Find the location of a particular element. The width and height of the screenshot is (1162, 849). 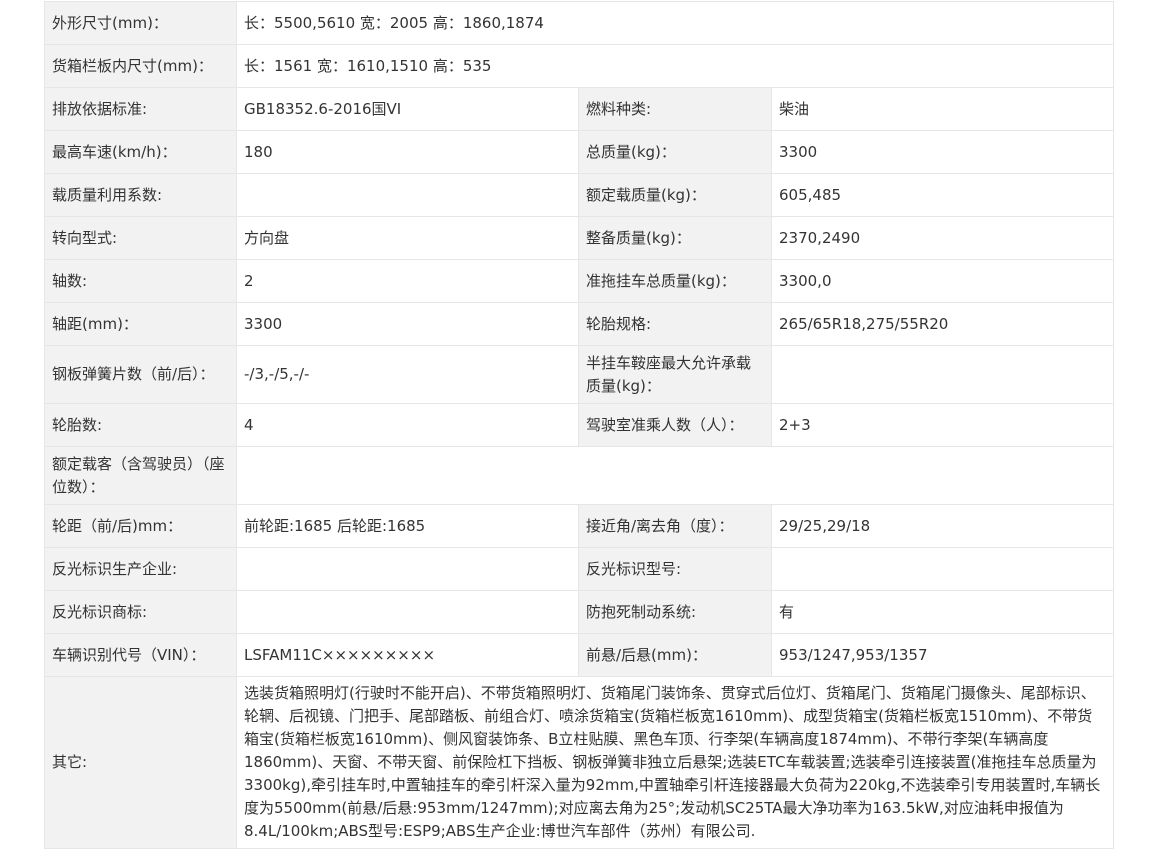

spec-row: 转向型式: 方向盘 整备质量(kg)： 2370,2490 is located at coordinates (579, 238).